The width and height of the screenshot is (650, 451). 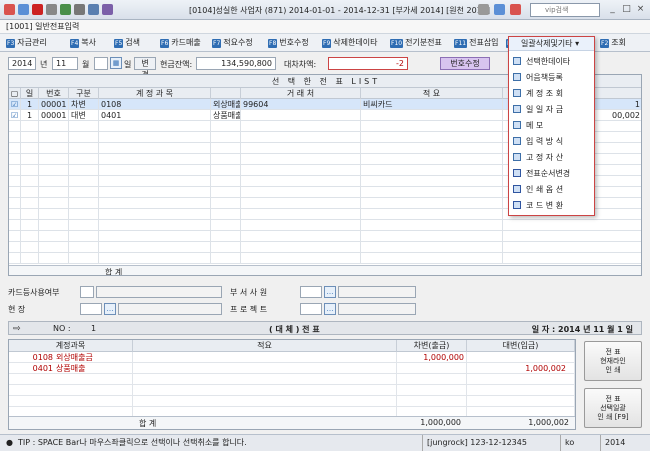 I want to click on list-item: 0401 상품매출 1,000,002, so click(x=292, y=368).